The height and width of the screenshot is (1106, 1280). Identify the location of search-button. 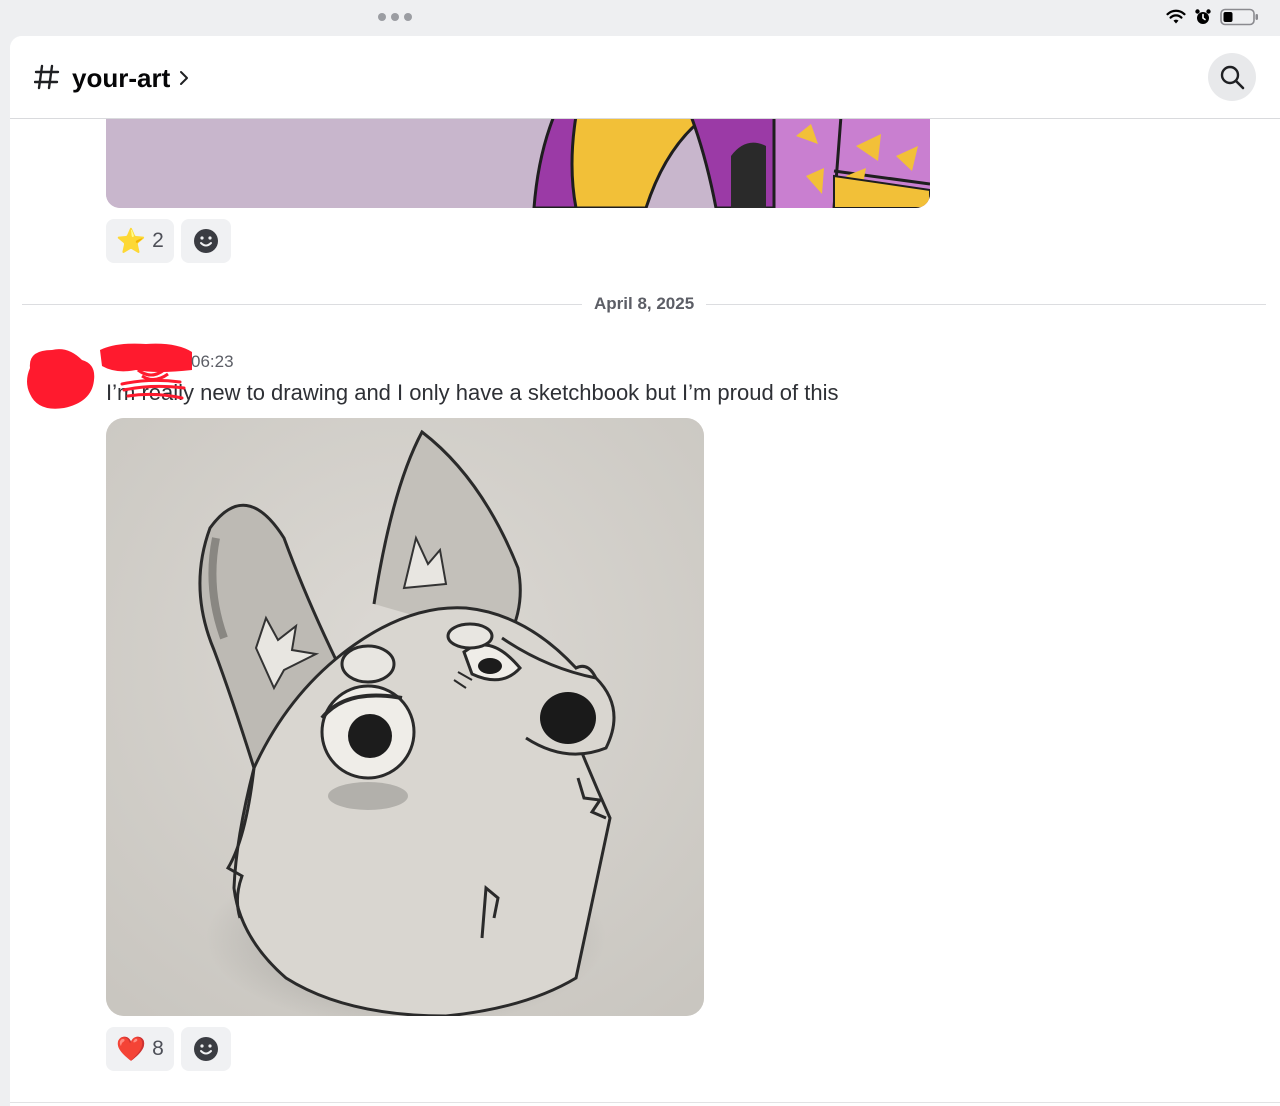
(1232, 77).